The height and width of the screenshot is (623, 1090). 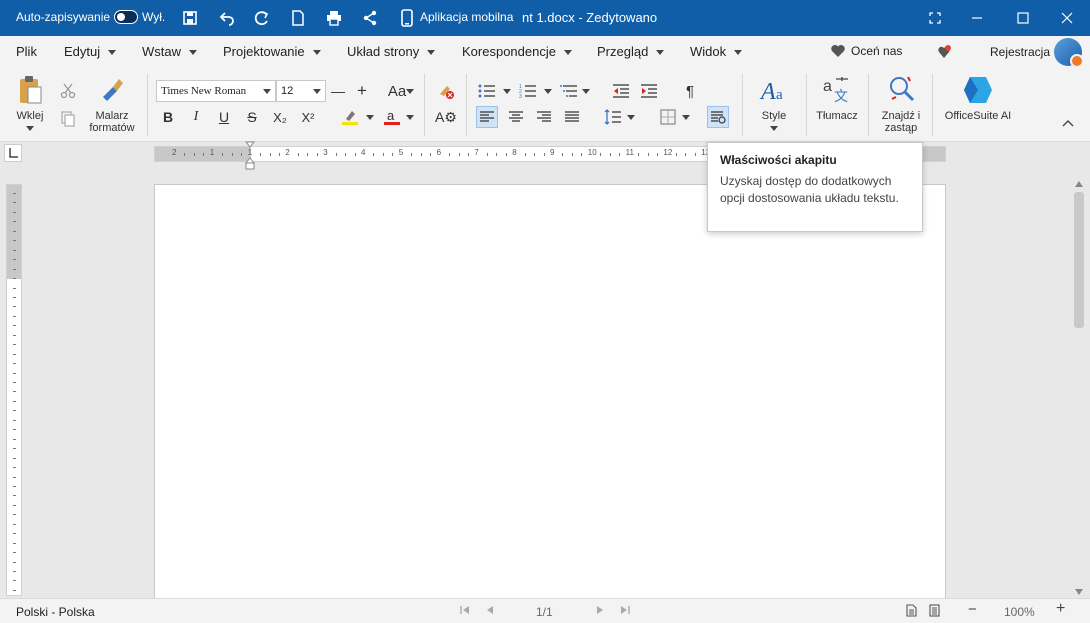 What do you see at coordinates (250, 157) in the screenshot?
I see `indent-marker-icon` at bounding box center [250, 157].